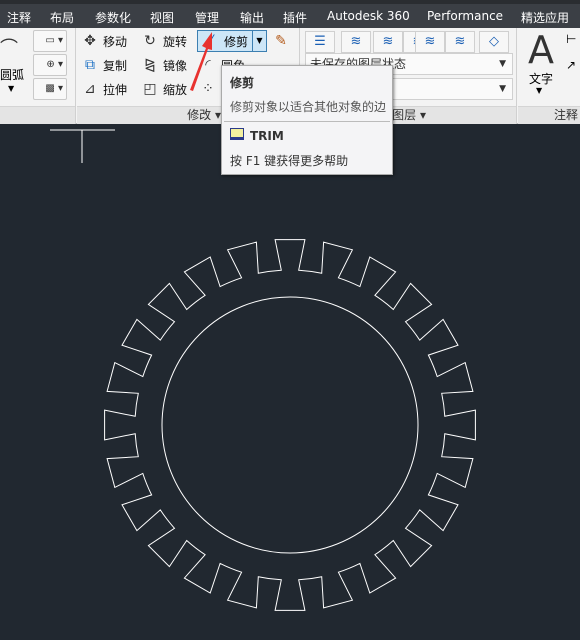  Describe the element at coordinates (62, 17) in the screenshot. I see `menu-layout: 布局` at that location.